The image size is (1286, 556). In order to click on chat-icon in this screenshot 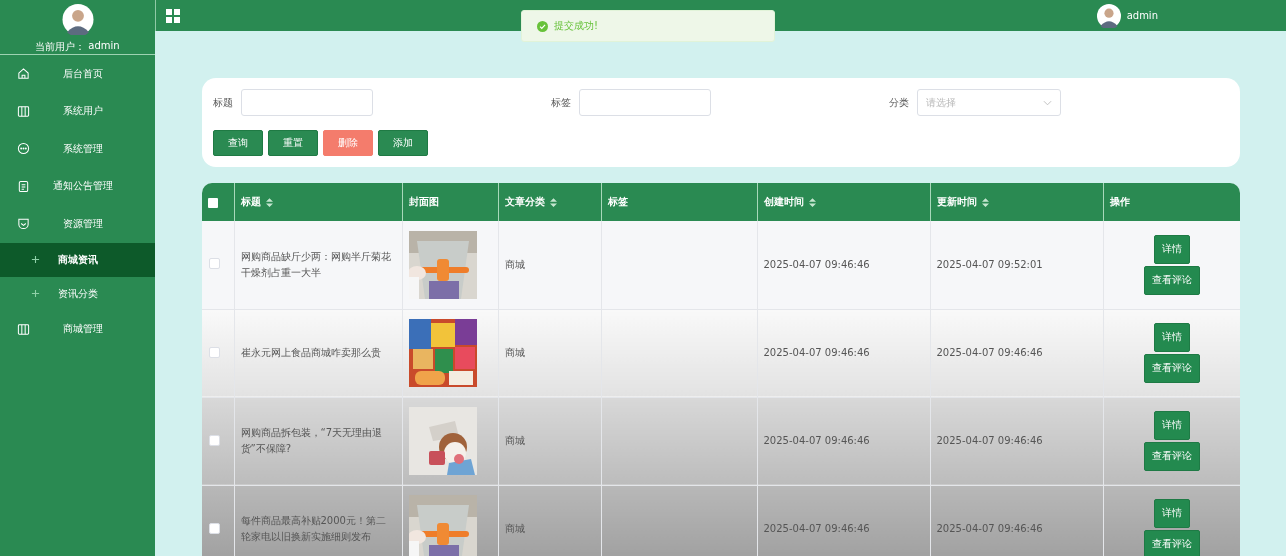, I will do `click(23, 149)`.